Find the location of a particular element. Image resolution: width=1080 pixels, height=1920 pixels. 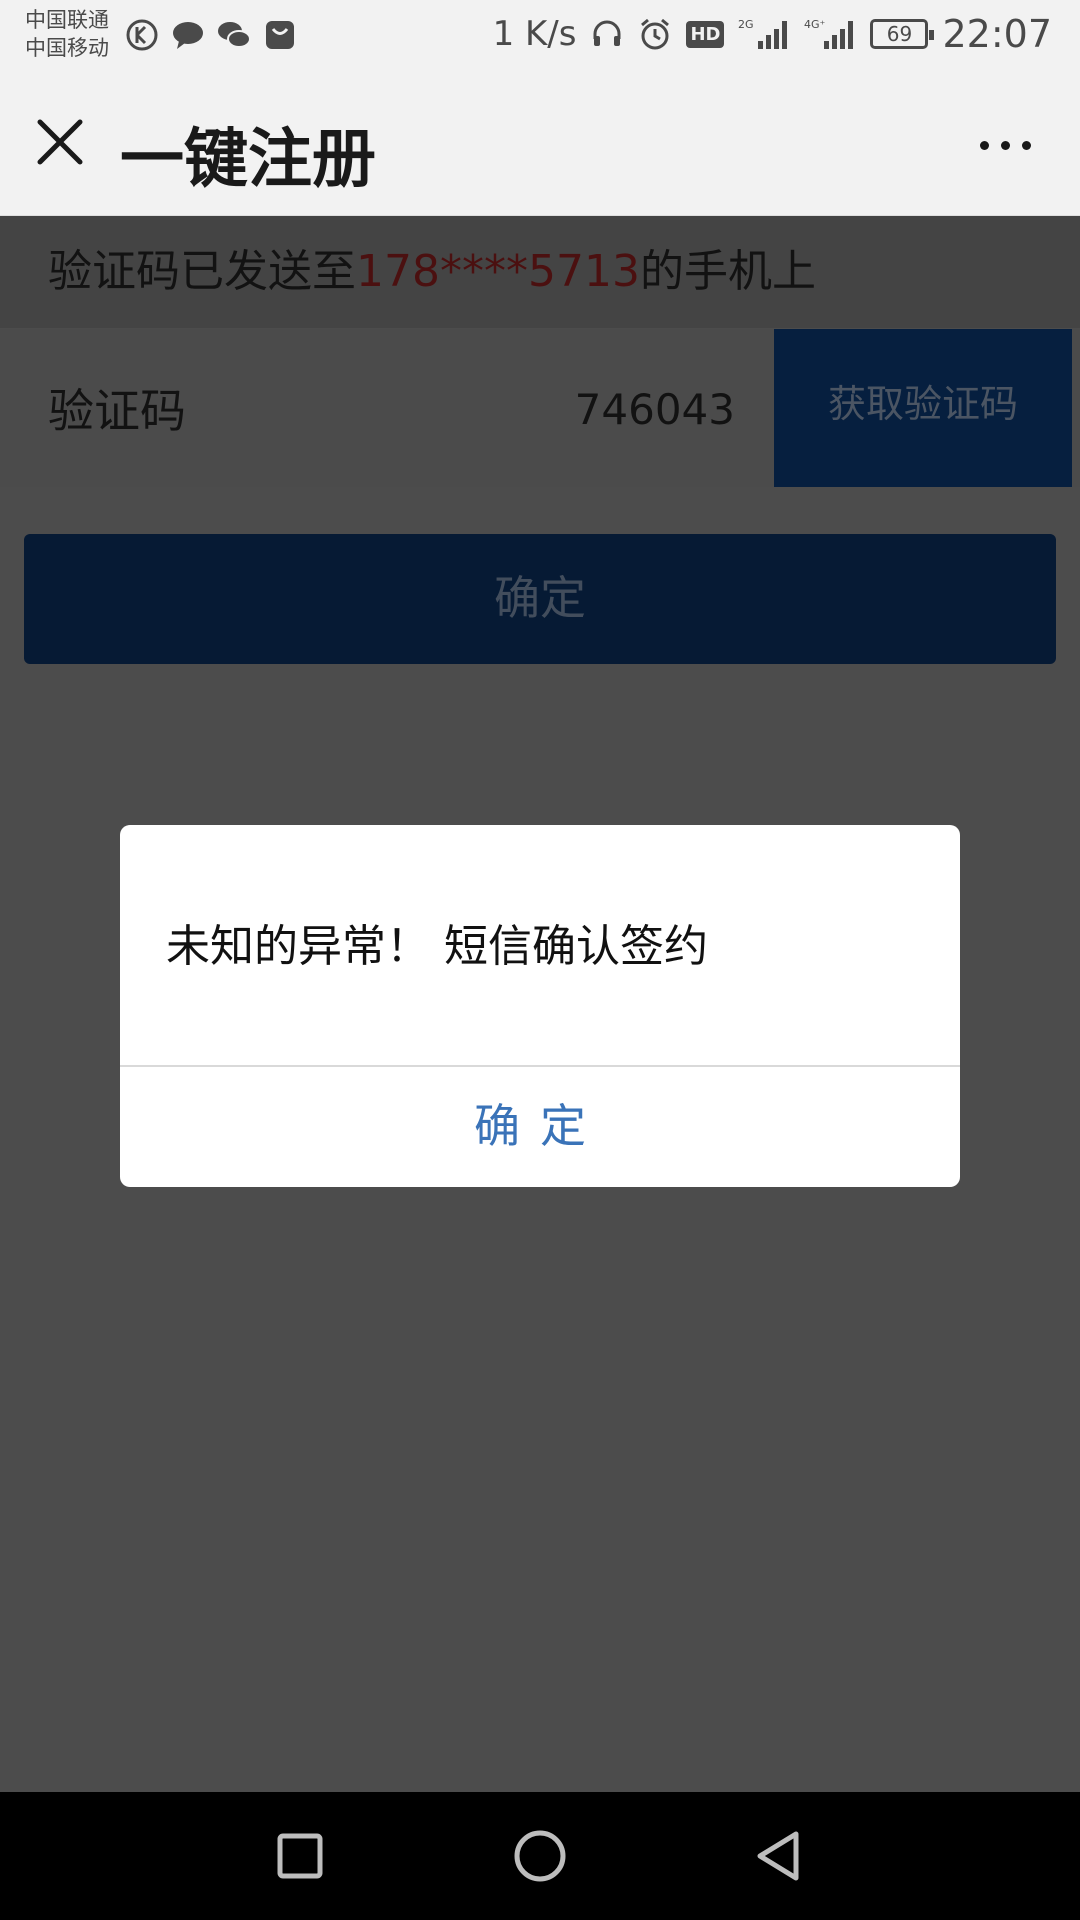

signal-icon: 4G⁺ is located at coordinates (829, 33).